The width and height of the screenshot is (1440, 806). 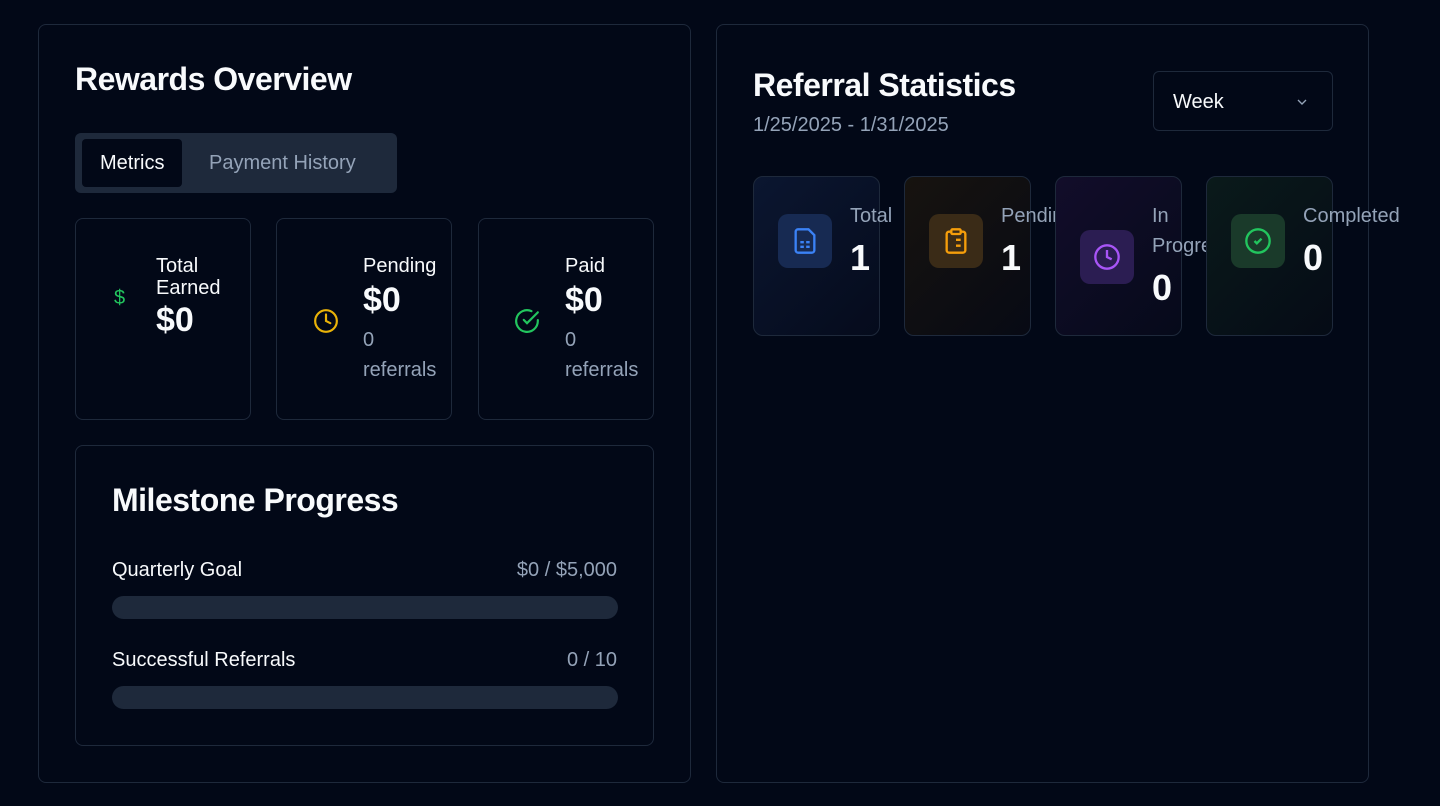 What do you see at coordinates (120, 298) in the screenshot?
I see `dollar-icon: $` at bounding box center [120, 298].